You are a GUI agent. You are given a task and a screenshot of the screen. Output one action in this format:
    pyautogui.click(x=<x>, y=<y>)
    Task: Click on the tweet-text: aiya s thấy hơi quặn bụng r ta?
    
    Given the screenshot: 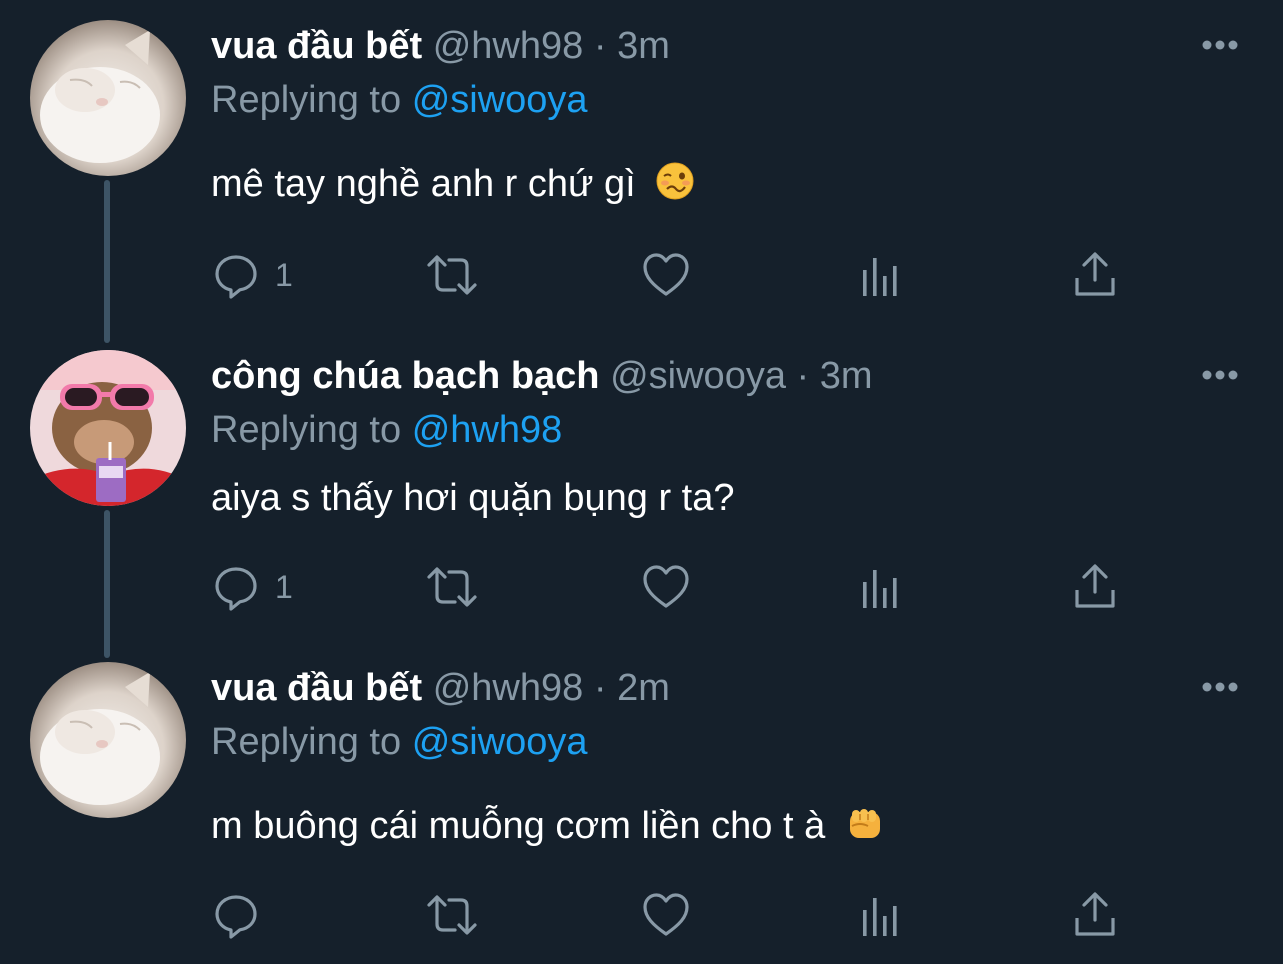 What is the action you would take?
    pyautogui.click(x=472, y=498)
    